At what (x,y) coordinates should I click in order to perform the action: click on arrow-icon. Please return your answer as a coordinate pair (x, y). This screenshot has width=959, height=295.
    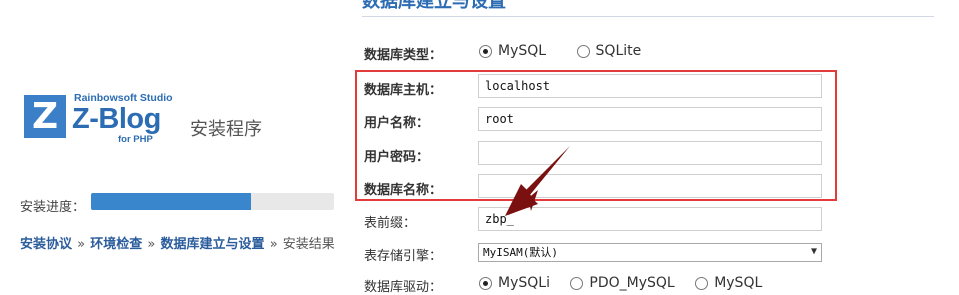
    Looking at the image, I should click on (537, 181).